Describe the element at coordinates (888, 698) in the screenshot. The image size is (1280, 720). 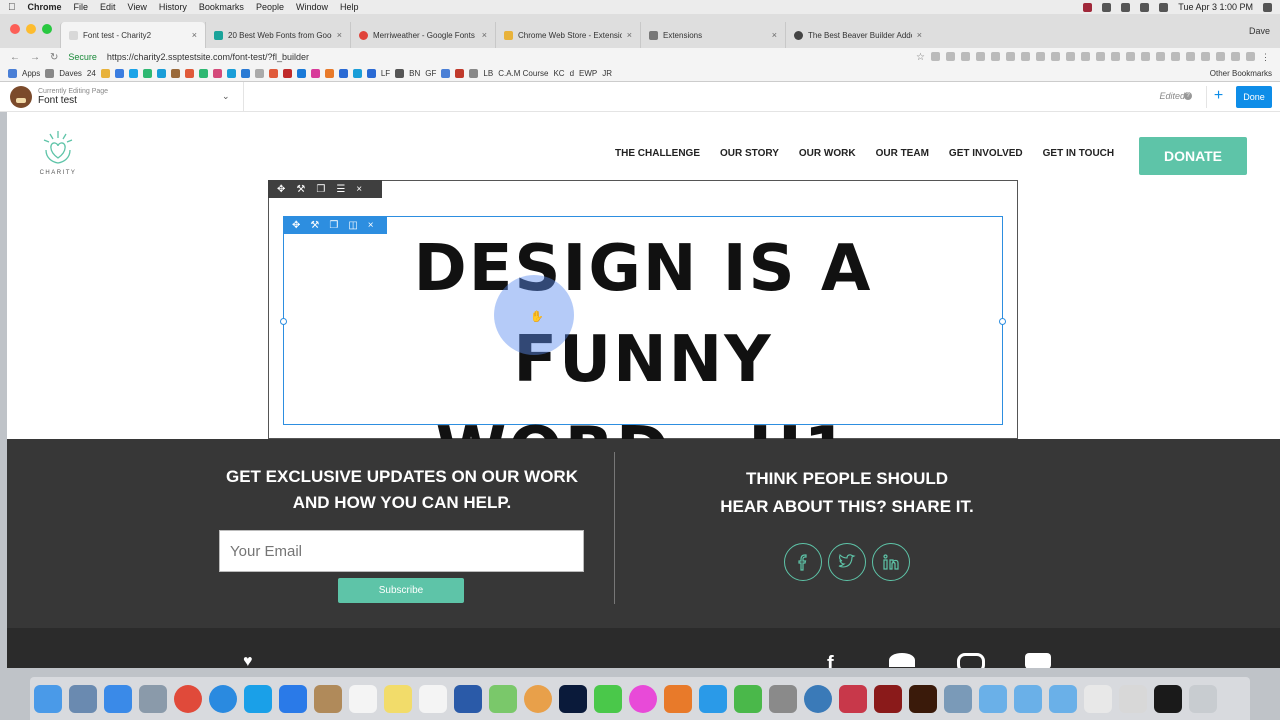
I see `acrobat-icon` at that location.